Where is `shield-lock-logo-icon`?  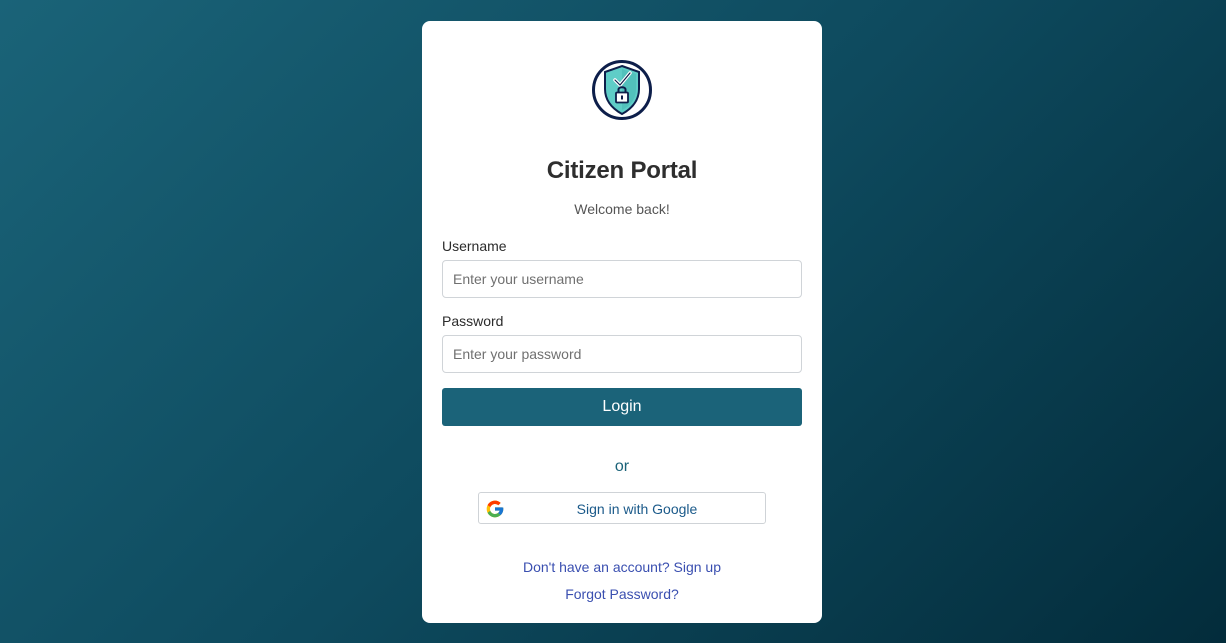 shield-lock-logo-icon is located at coordinates (622, 90).